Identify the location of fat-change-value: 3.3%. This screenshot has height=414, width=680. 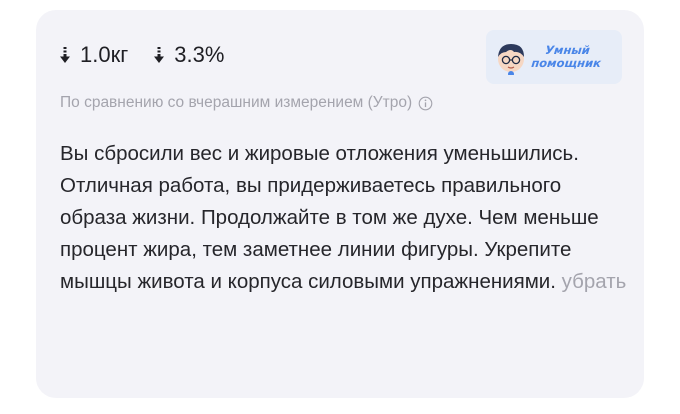
(199, 54).